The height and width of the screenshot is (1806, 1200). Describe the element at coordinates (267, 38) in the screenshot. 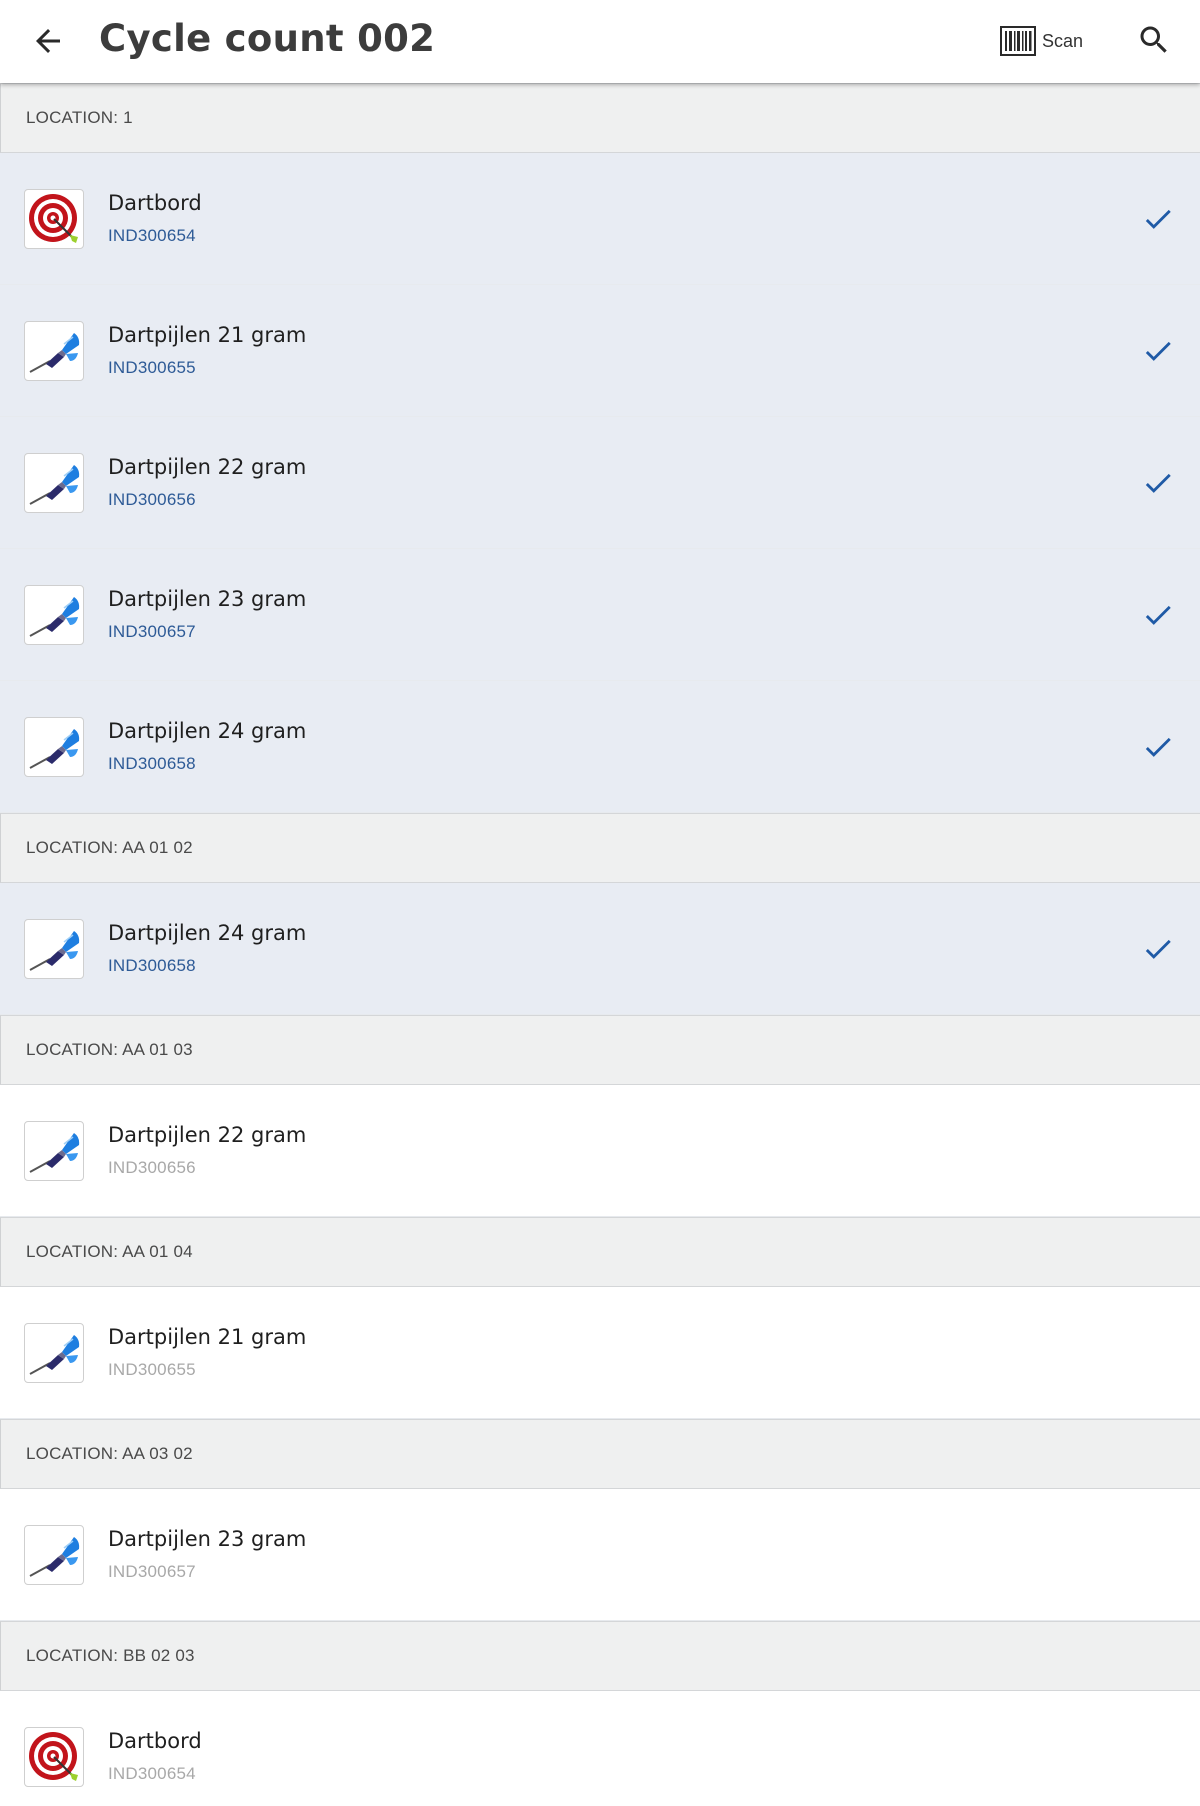

I see `page-title: Cycle count 002` at that location.